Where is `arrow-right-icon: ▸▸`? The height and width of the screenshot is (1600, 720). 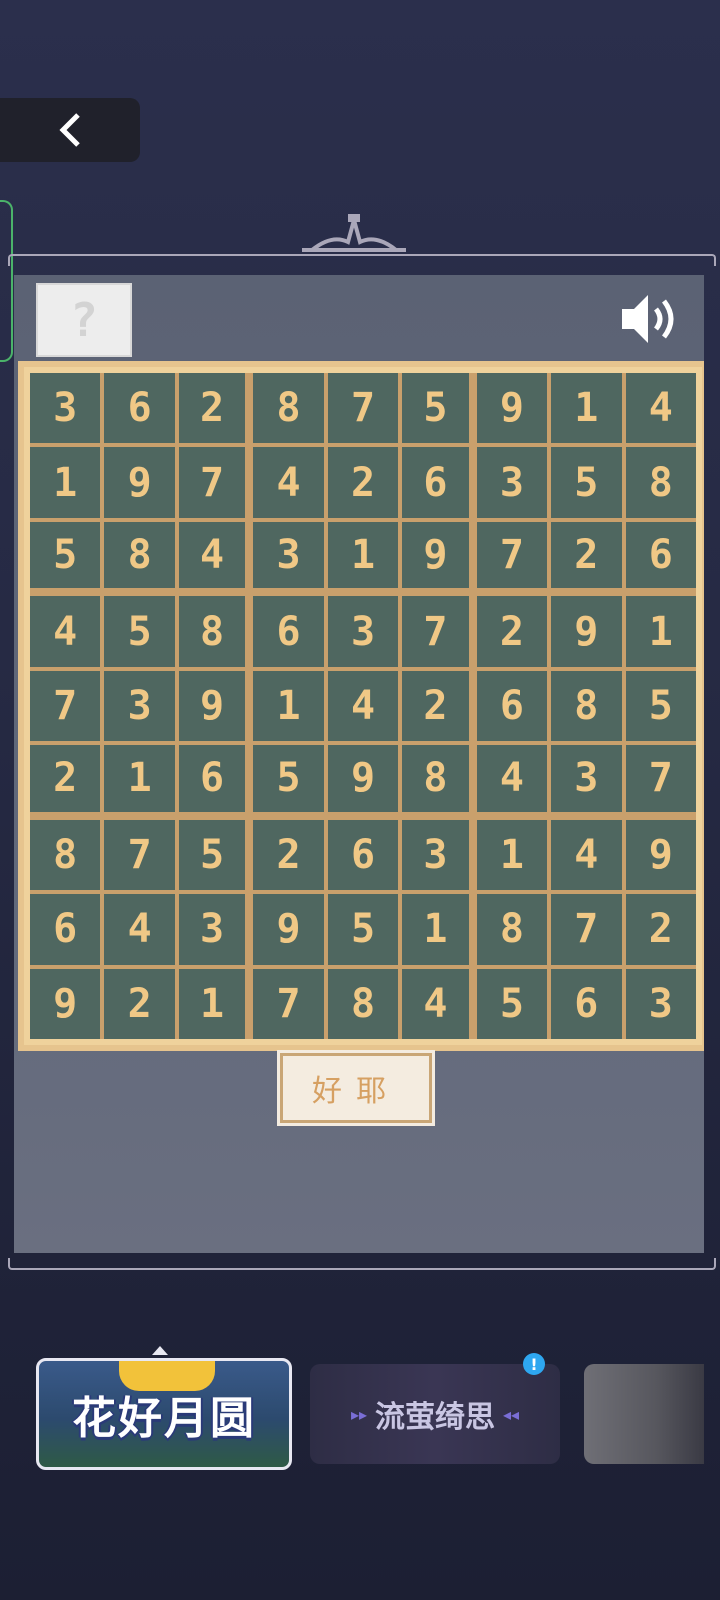 arrow-right-icon: ▸▸ is located at coordinates (358, 1414).